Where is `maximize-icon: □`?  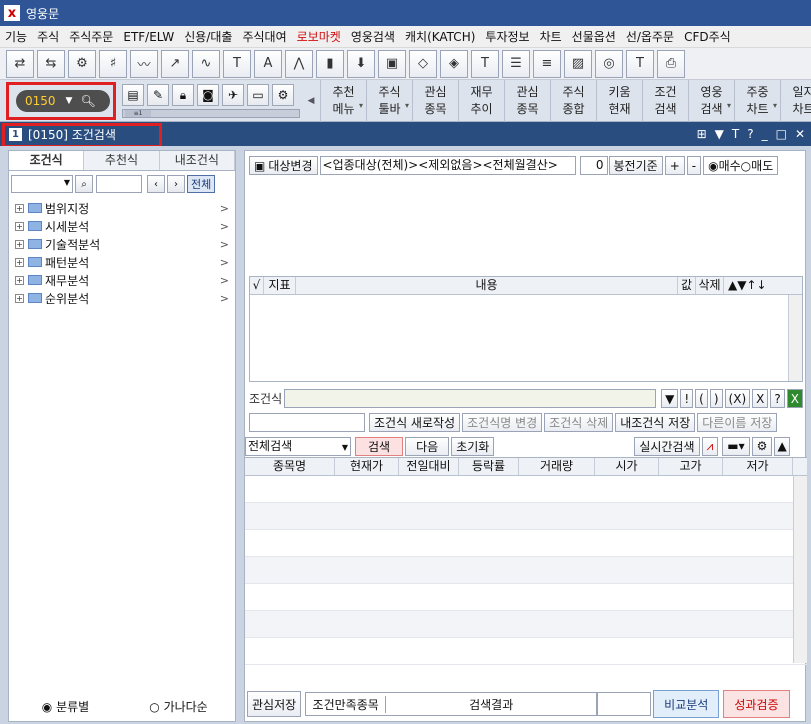
maximize-icon: □ is located at coordinates (781, 134).